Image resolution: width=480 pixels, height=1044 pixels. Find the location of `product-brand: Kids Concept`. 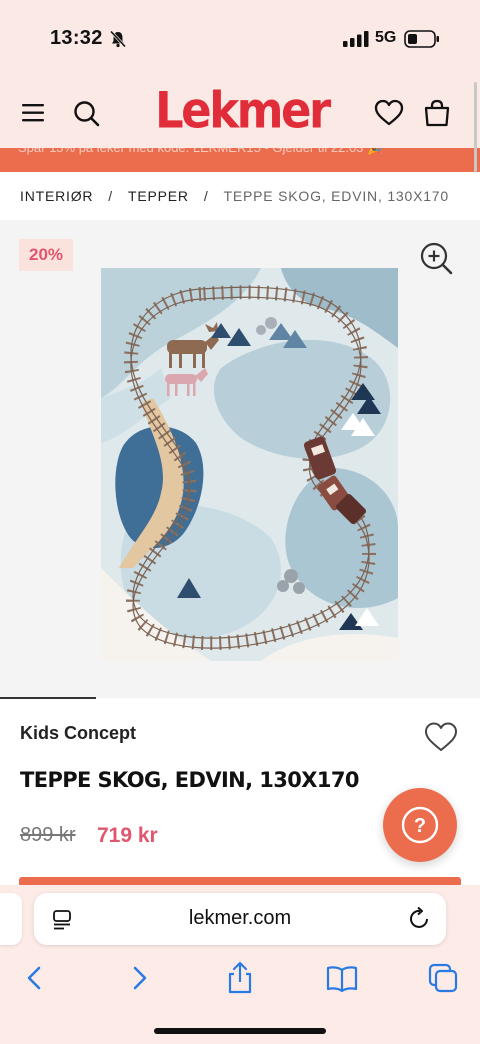

product-brand: Kids Concept is located at coordinates (78, 733).